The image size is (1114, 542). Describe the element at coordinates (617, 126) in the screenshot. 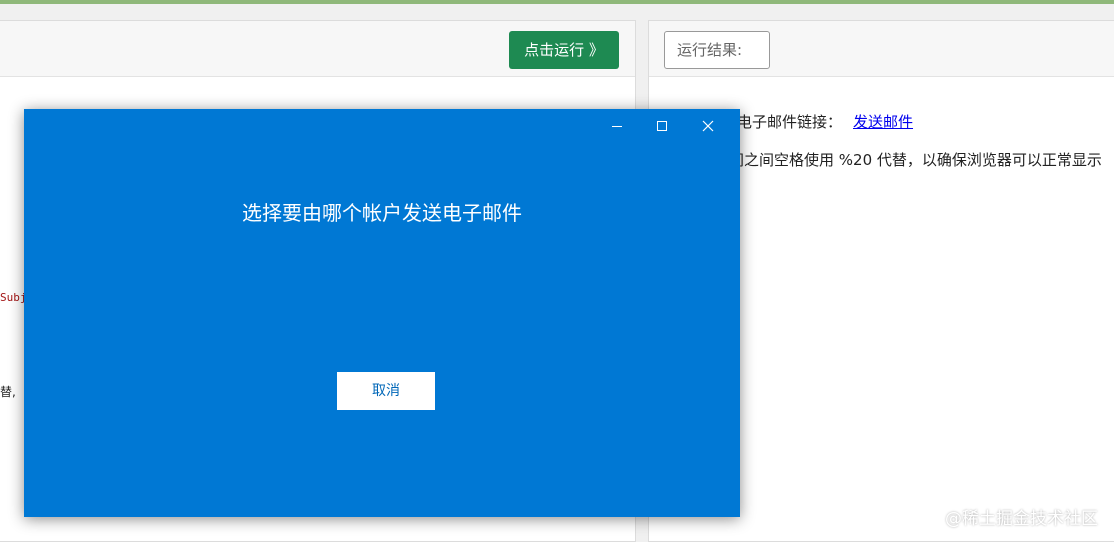

I see `minimize-icon` at that location.